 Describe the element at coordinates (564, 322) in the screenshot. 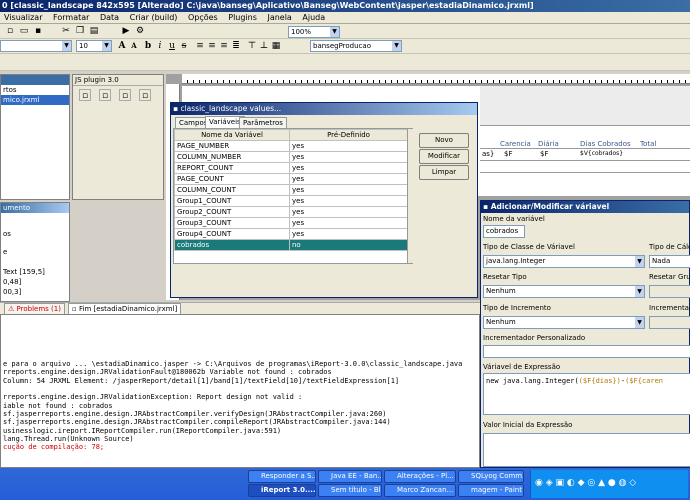

I see `incr-select: Nenhum ▼` at that location.